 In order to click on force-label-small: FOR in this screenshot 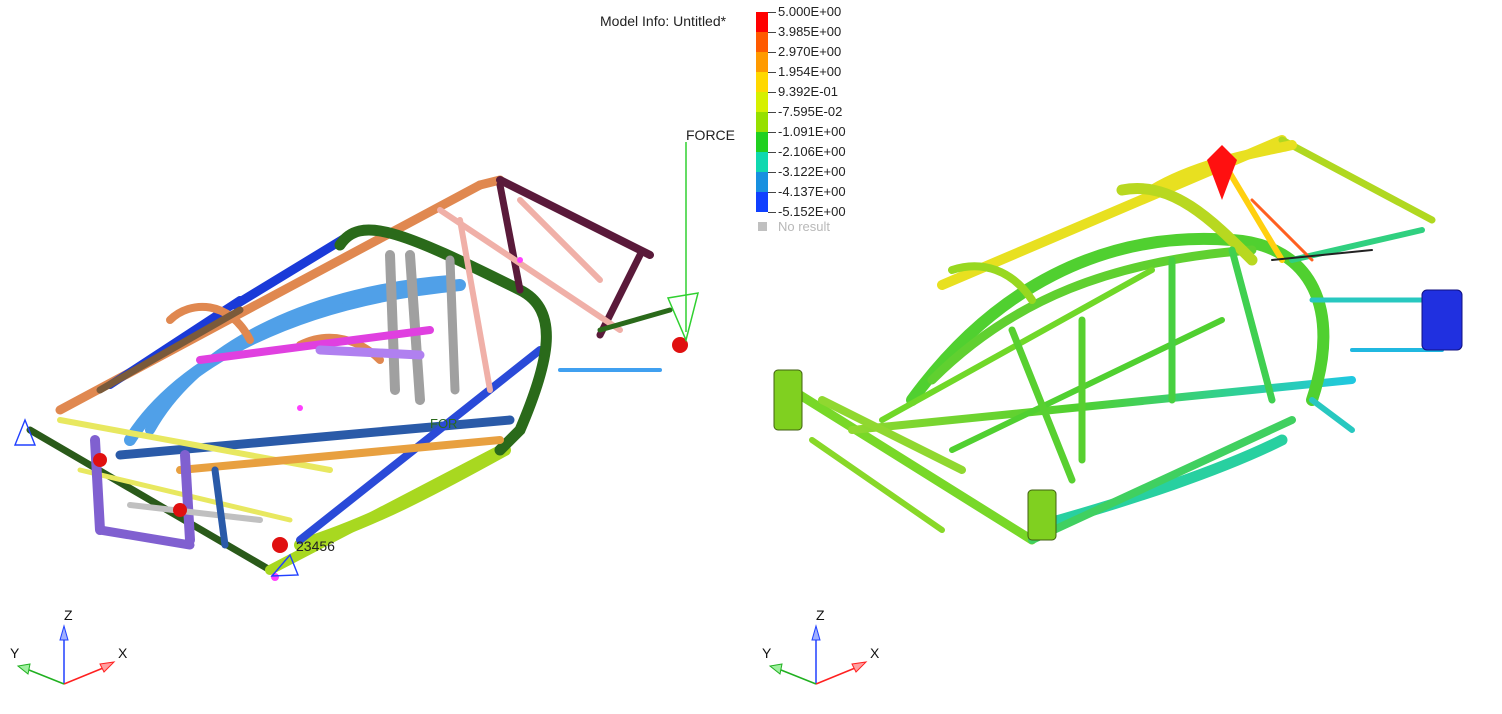, I will do `click(444, 423)`.